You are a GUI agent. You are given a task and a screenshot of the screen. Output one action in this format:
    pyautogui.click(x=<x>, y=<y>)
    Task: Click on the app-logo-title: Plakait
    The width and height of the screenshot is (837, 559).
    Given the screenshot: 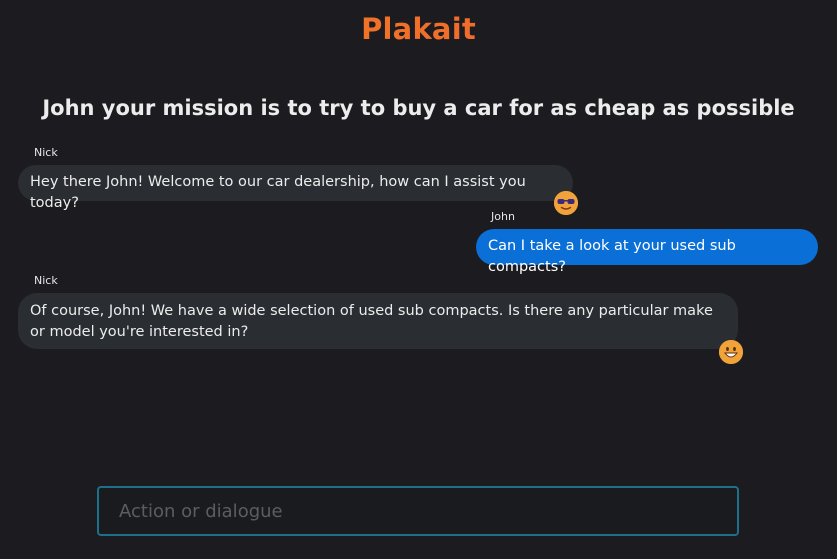 What is the action you would take?
    pyautogui.click(x=418, y=29)
    